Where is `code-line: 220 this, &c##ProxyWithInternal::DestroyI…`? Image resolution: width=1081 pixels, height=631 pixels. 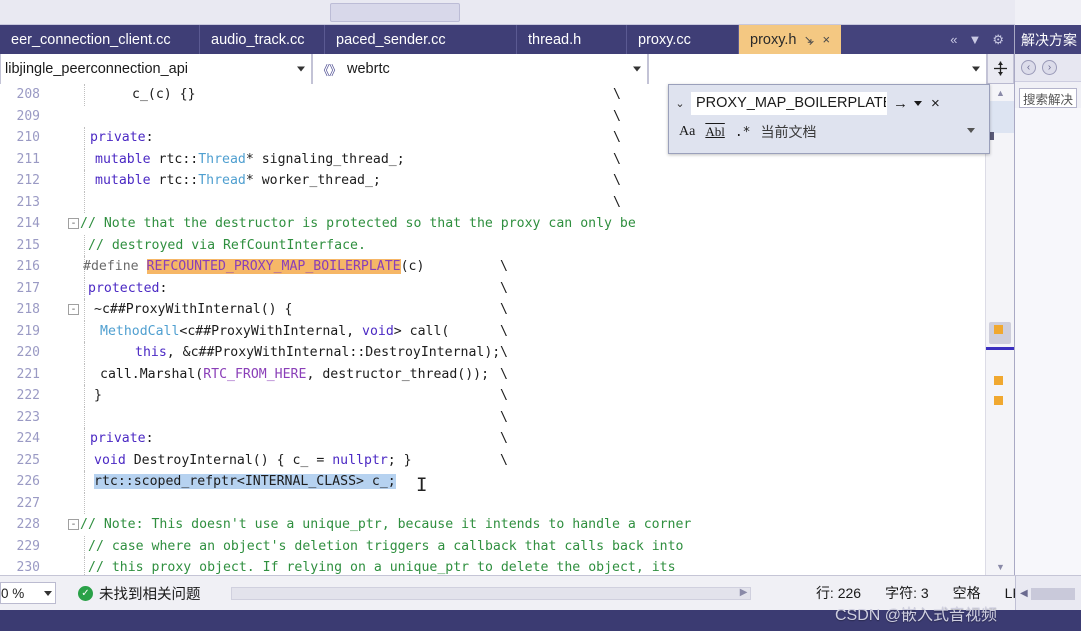 code-line: 220 this, &c##ProxyWithInternal::DestroyI… is located at coordinates (492, 353).